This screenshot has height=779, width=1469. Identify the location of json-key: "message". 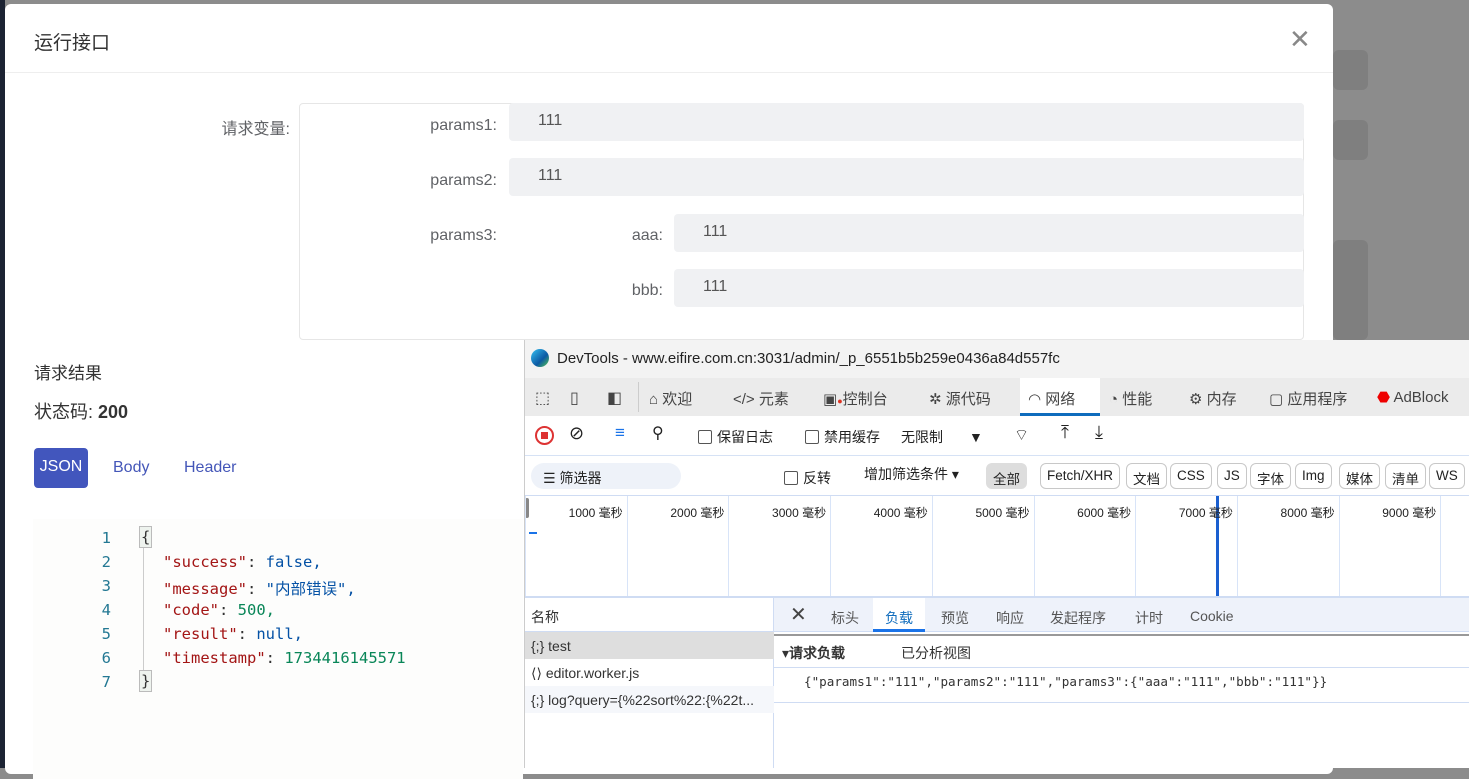
(205, 589).